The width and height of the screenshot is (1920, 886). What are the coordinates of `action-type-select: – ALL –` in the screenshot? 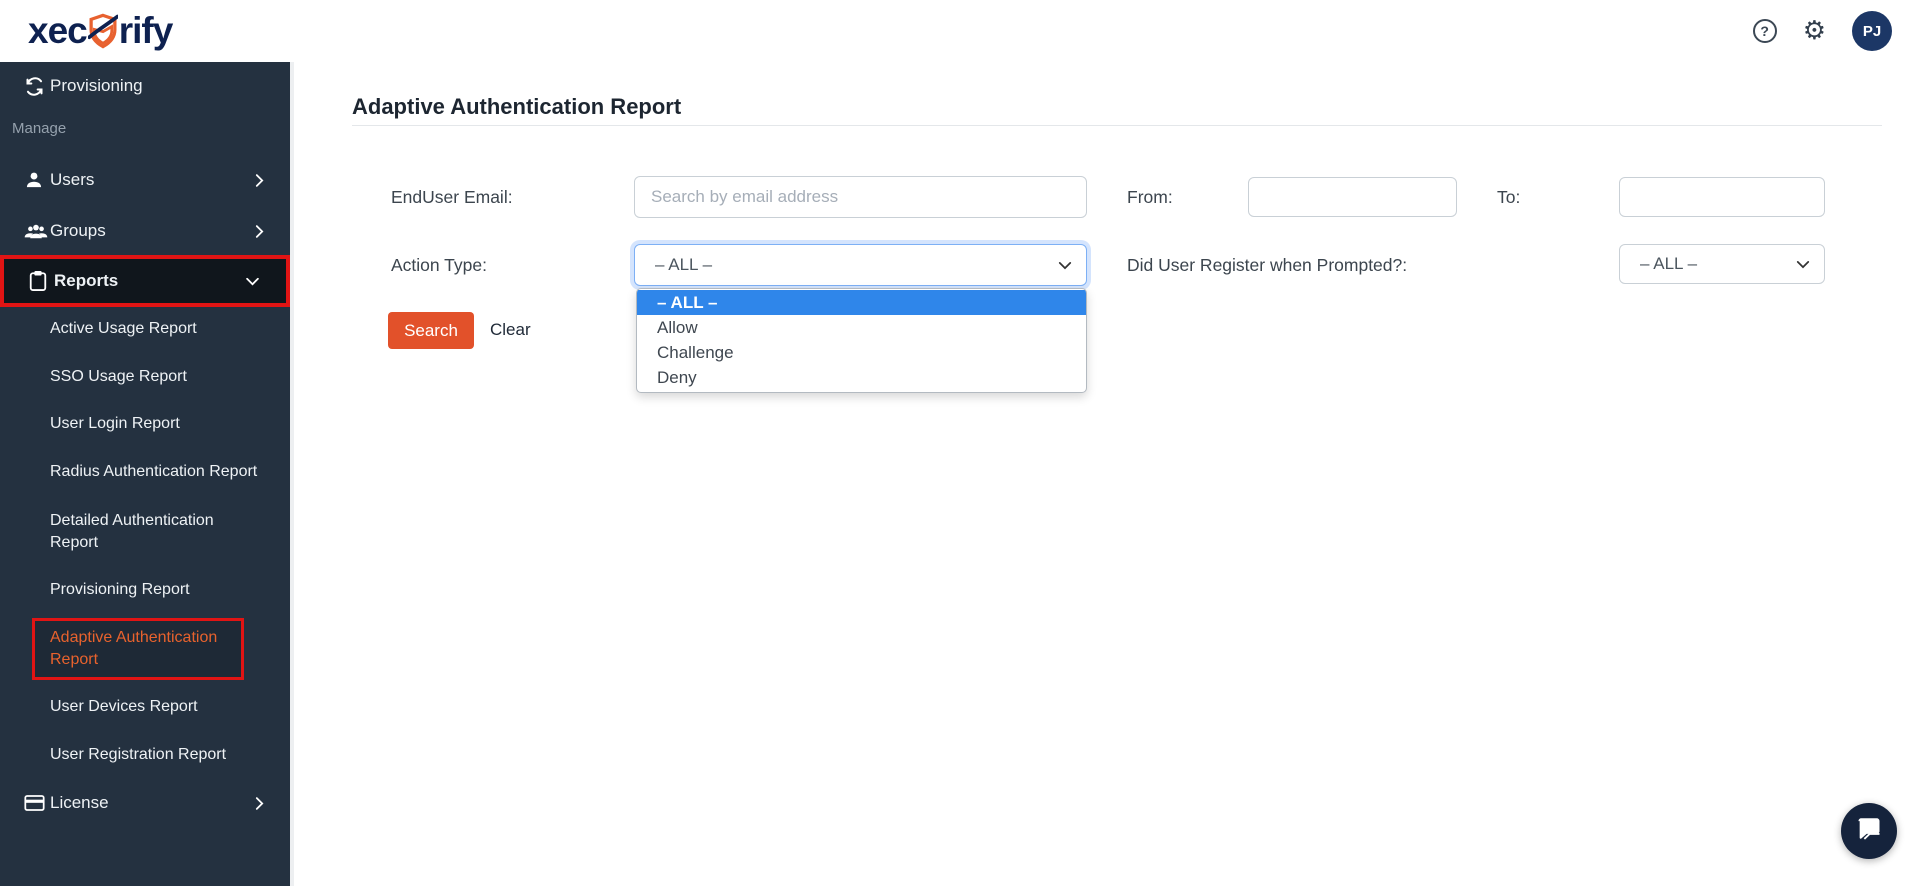 It's located at (860, 265).